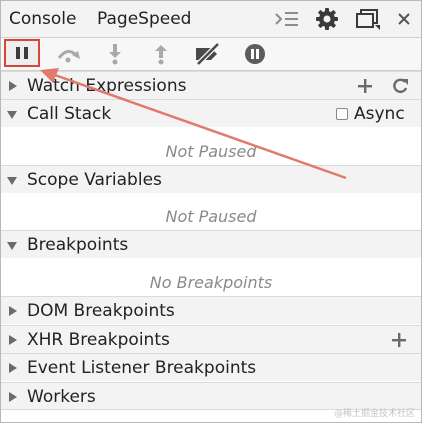  I want to click on section-watch-expressions: Watch Expressions, so click(211, 85).